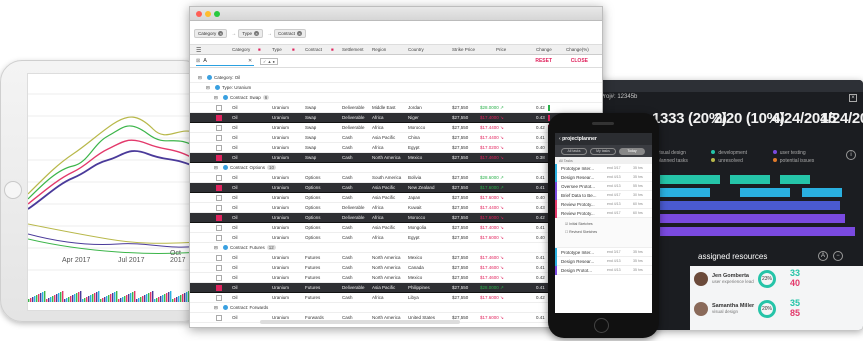 This screenshot has height=341, width=863. Describe the element at coordinates (396, 168) in the screenshot. I see `group-row: ⊟ Contract: Options 10` at that location.